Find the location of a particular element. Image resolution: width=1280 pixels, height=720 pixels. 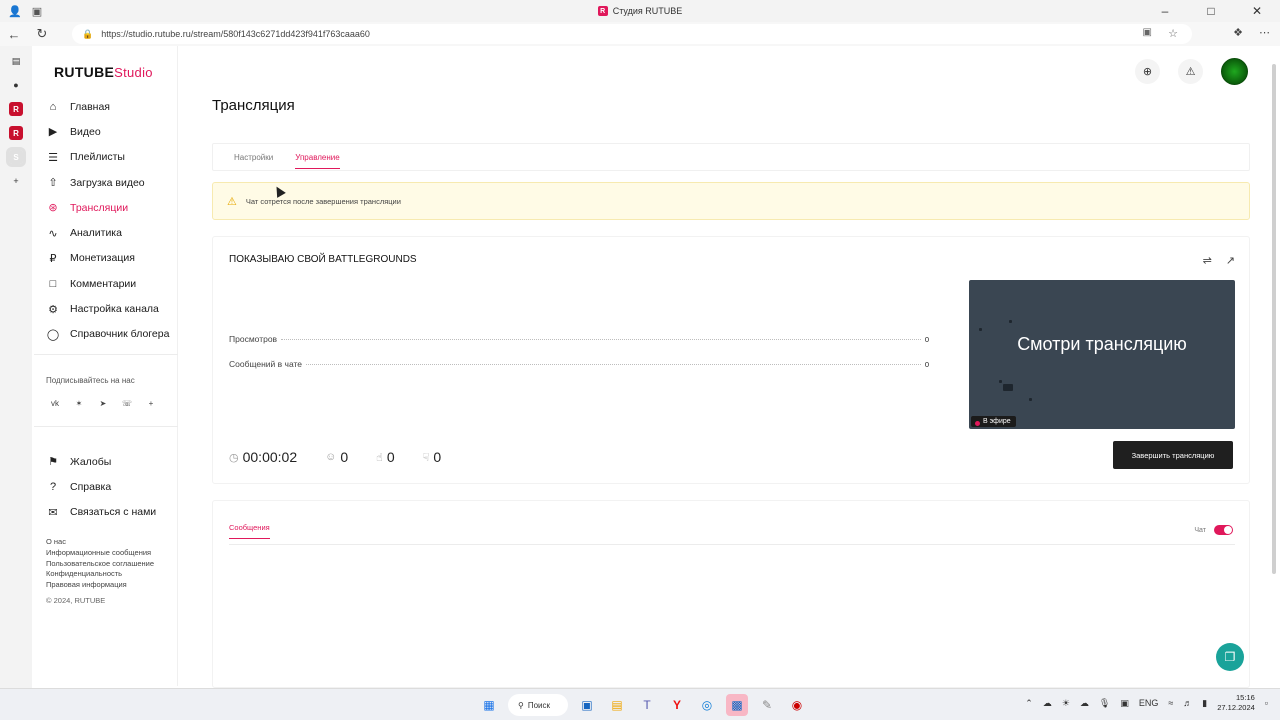

obs-app-icon: ◉ is located at coordinates (797, 705).